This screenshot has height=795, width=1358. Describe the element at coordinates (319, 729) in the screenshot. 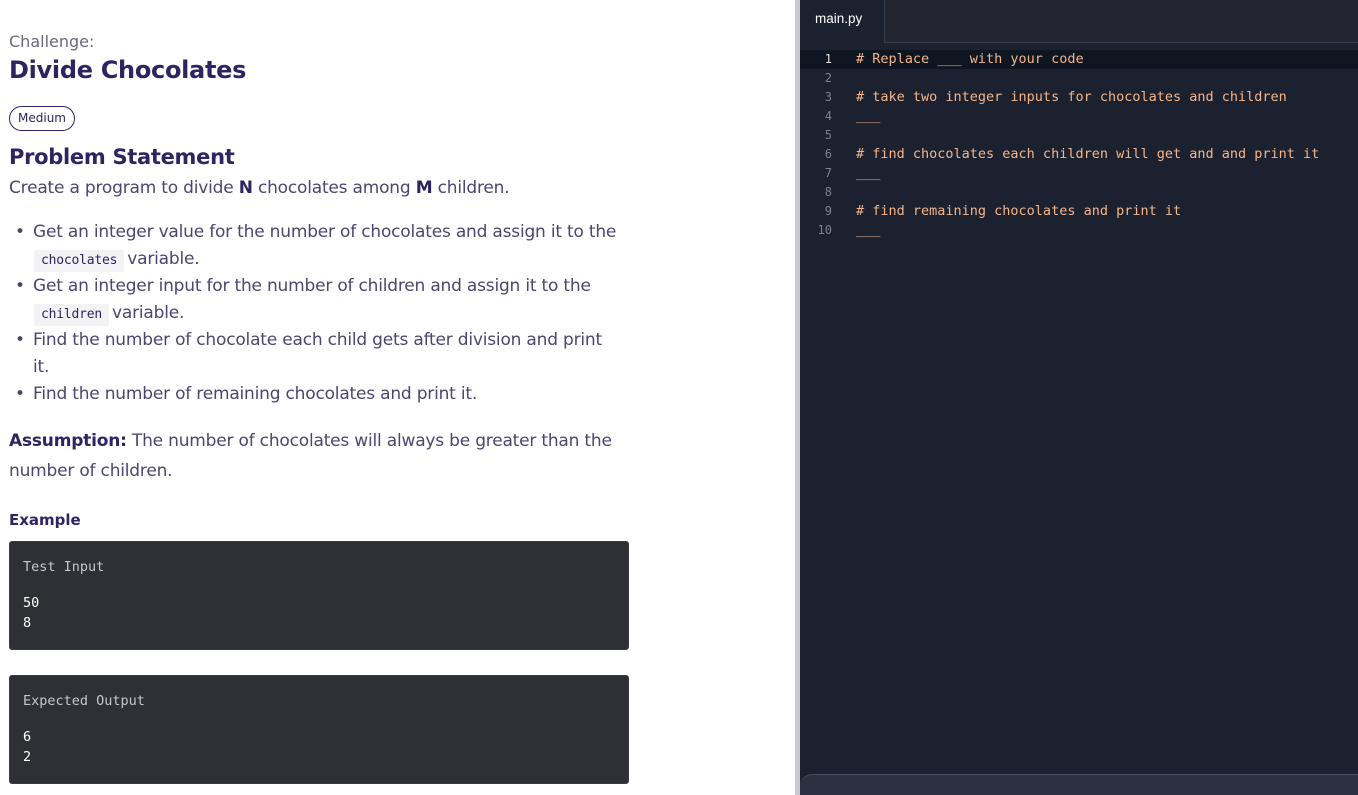

I see `expected-output-box: Expected Output 6 2` at that location.